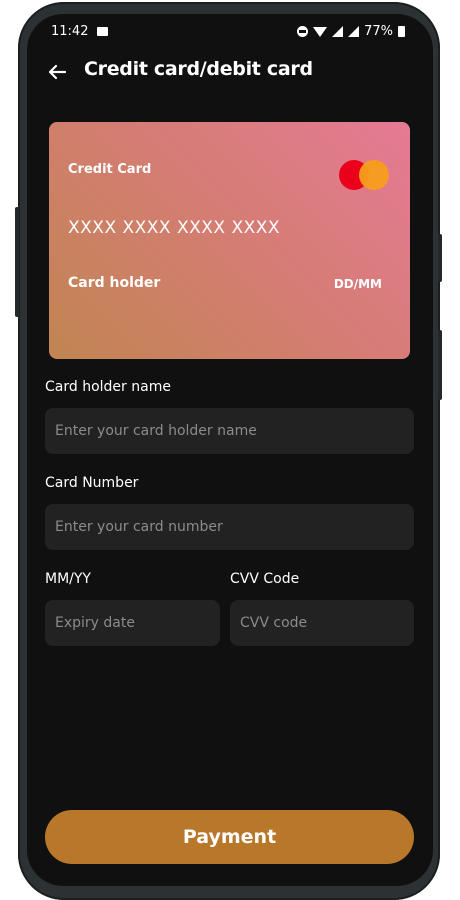 This screenshot has width=460, height=900. I want to click on mastercard-logo-icon, so click(366, 176).